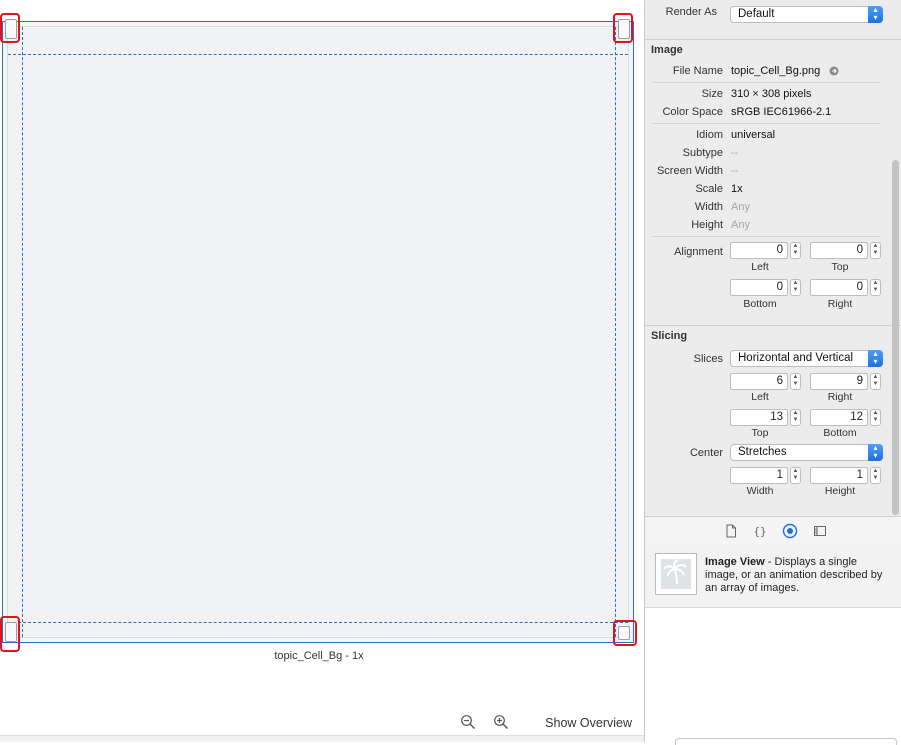 This screenshot has width=901, height=745. I want to click on screen-width-label: Screen Width, so click(689, 171).